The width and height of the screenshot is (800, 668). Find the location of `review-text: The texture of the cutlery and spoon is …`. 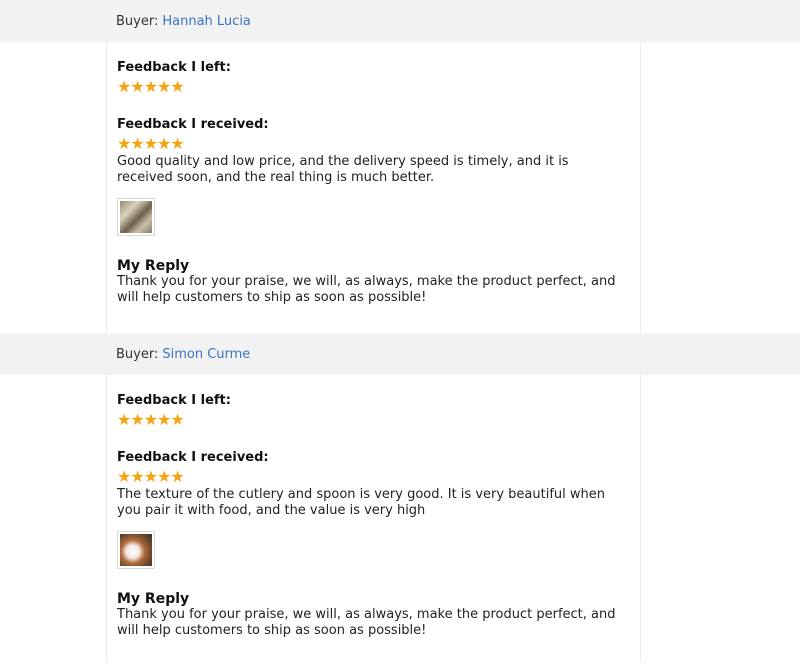

review-text: The texture of the cutlery and spoon is … is located at coordinates (361, 502).